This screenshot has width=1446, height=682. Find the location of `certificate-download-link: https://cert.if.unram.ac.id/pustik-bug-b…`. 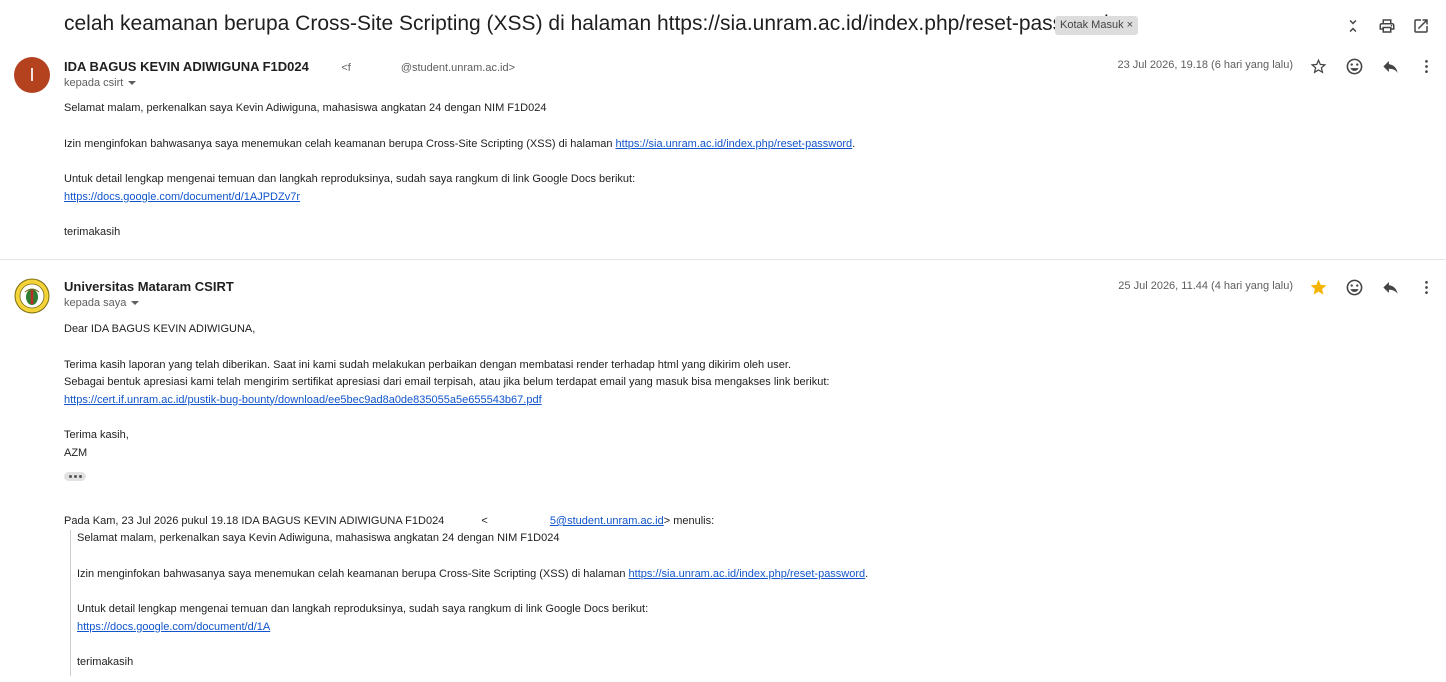

certificate-download-link: https://cert.if.unram.ac.id/pustik-bug-b… is located at coordinates (303, 400).